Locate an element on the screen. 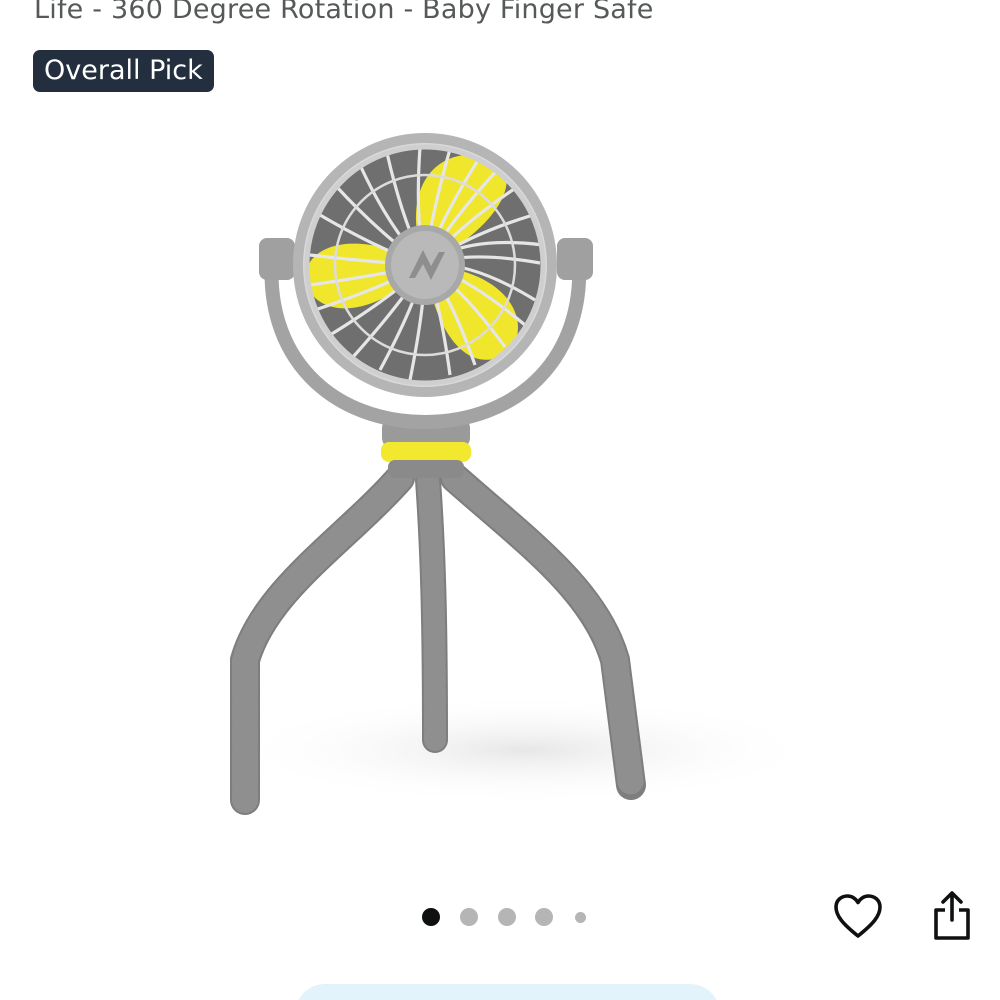 The width and height of the screenshot is (1000, 1000). floor-shadow is located at coordinates (525, 750).